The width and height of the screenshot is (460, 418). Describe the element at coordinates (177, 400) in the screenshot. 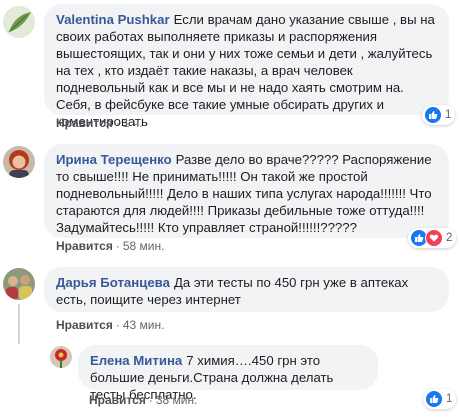

I see `reply-time: 38 мин.` at that location.